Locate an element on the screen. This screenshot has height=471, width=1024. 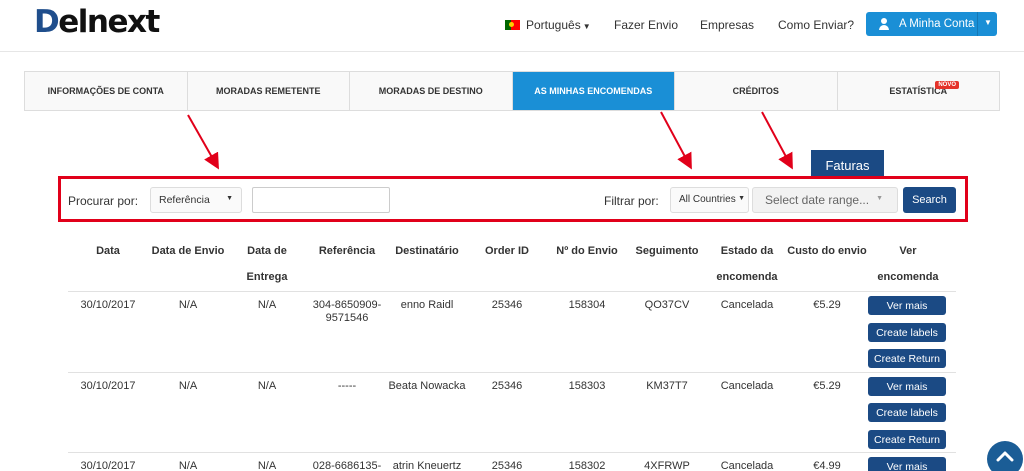
country-filter-select: All Countries ▼ is located at coordinates (709, 200).